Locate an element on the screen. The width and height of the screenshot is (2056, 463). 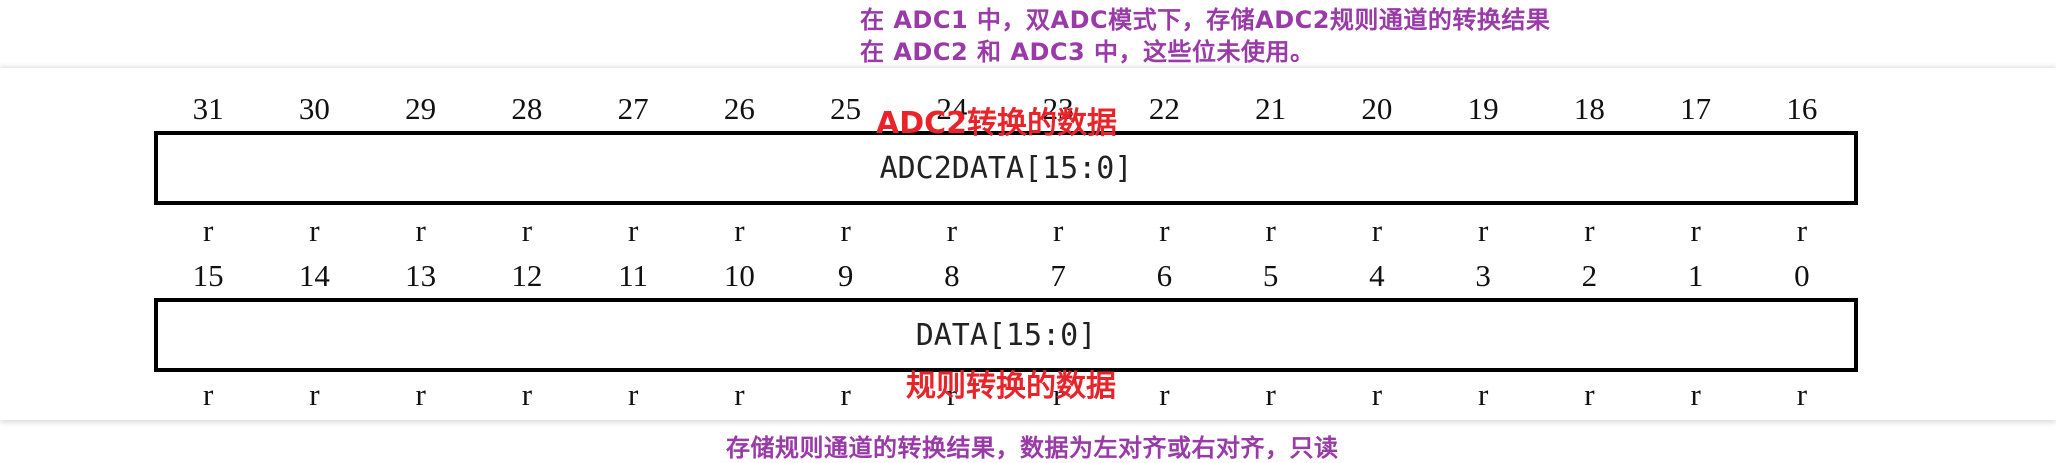
bit-number: 3 is located at coordinates (1483, 275).